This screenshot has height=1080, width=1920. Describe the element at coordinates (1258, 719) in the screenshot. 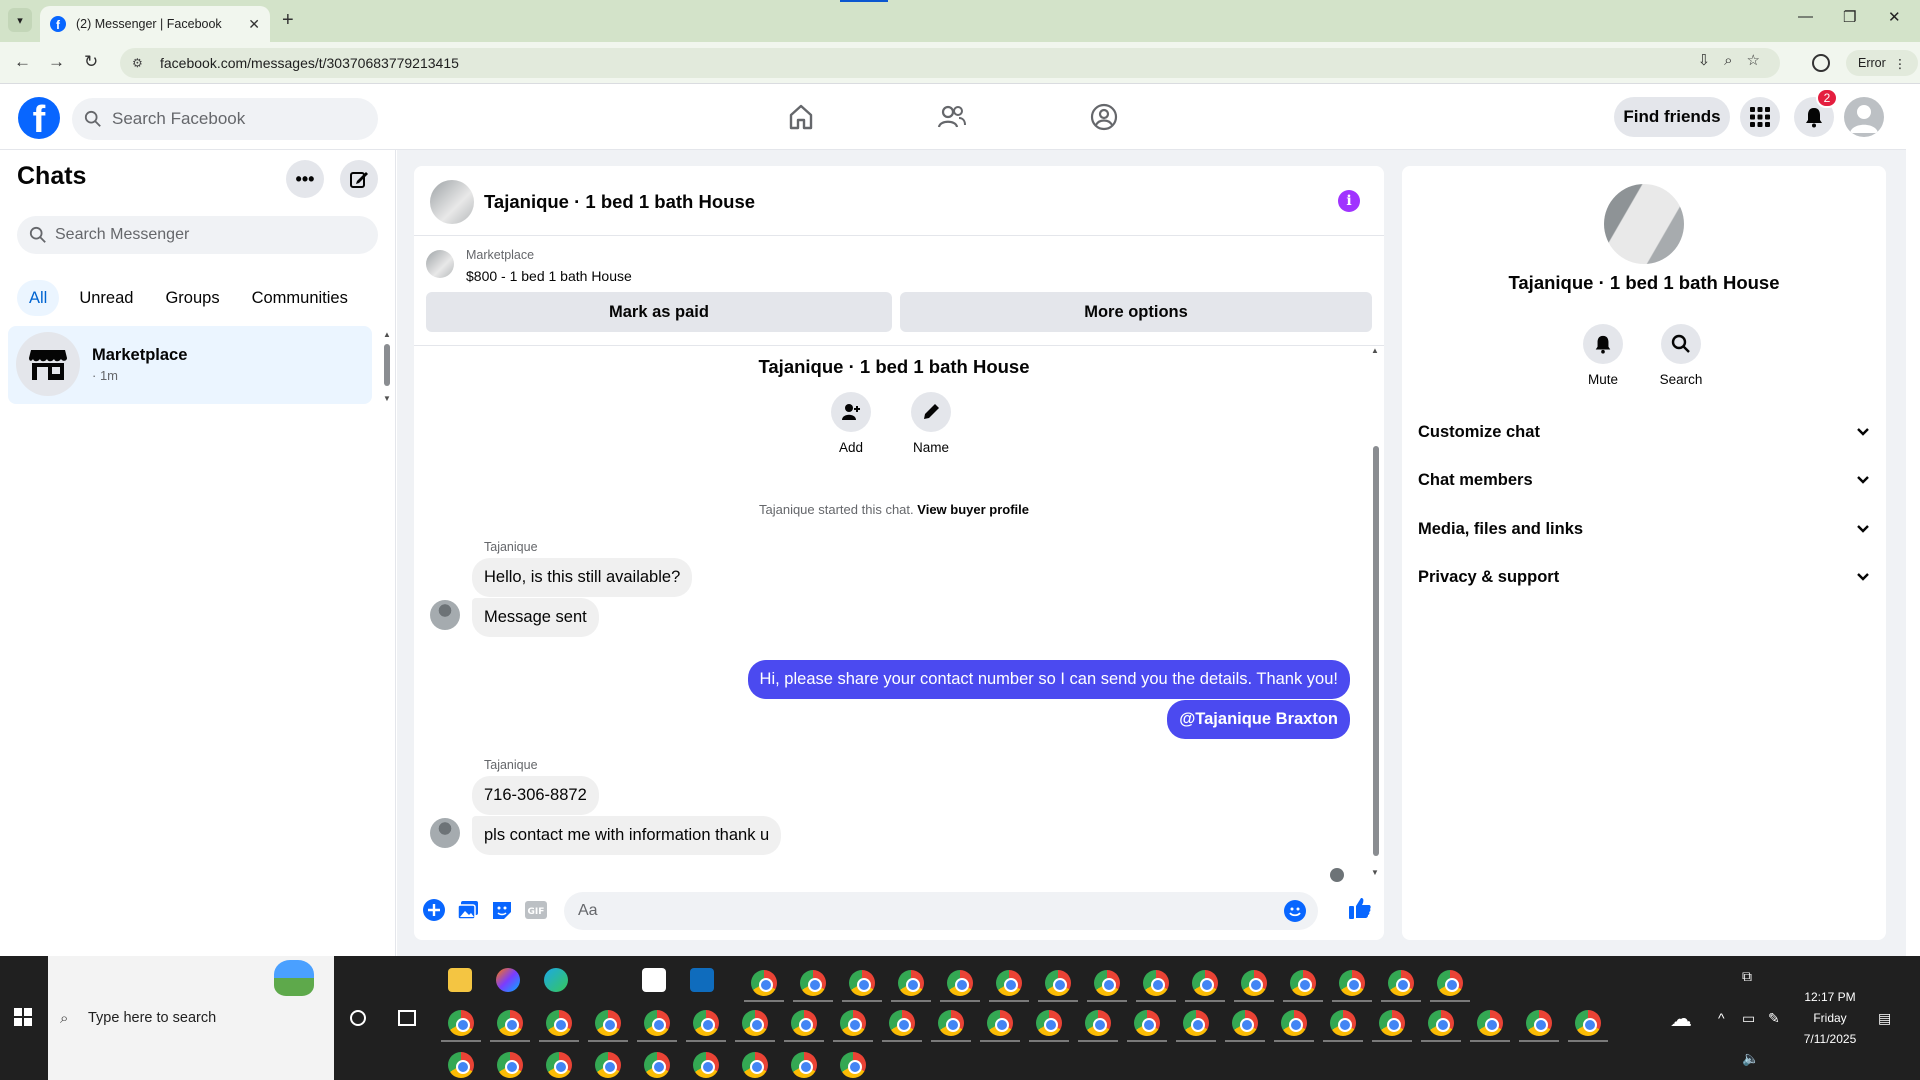

I see `outgoing-message: @Tajanique Braxton` at that location.